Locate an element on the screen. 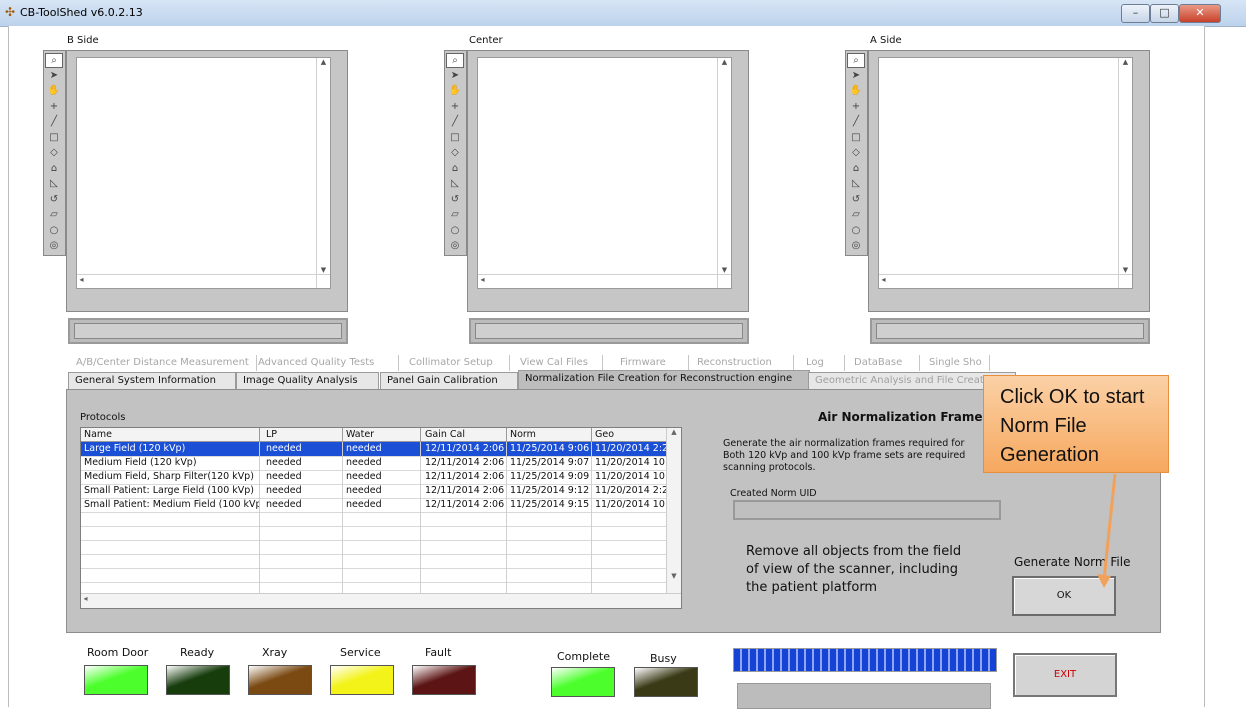  column-header-norm: Norm is located at coordinates (549, 434).